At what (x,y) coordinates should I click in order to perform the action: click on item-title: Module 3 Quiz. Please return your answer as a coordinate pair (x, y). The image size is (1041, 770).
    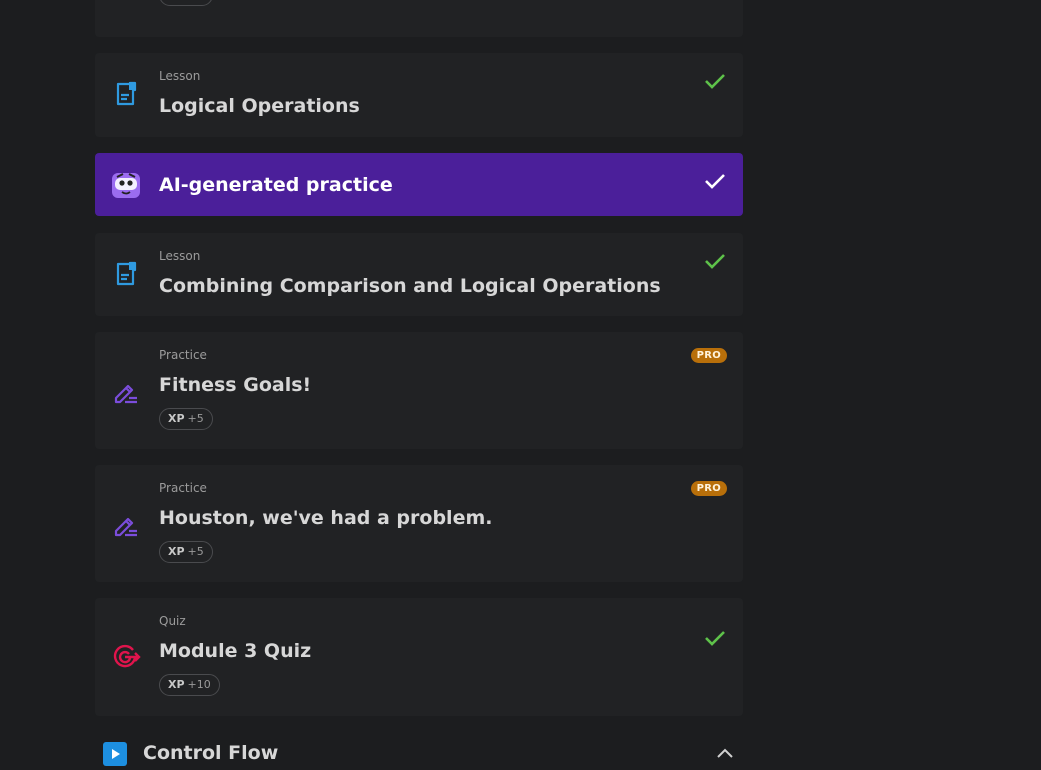
    Looking at the image, I should click on (235, 651).